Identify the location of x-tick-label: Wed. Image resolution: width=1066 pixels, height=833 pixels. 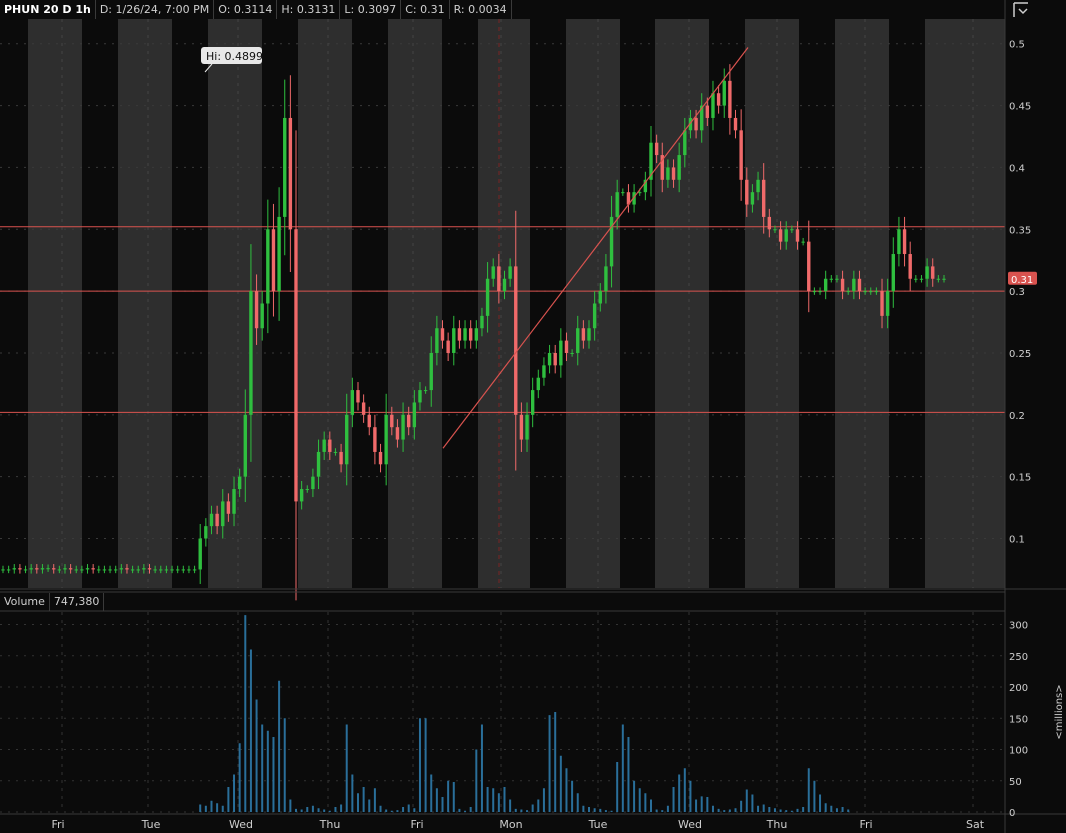
(690, 824).